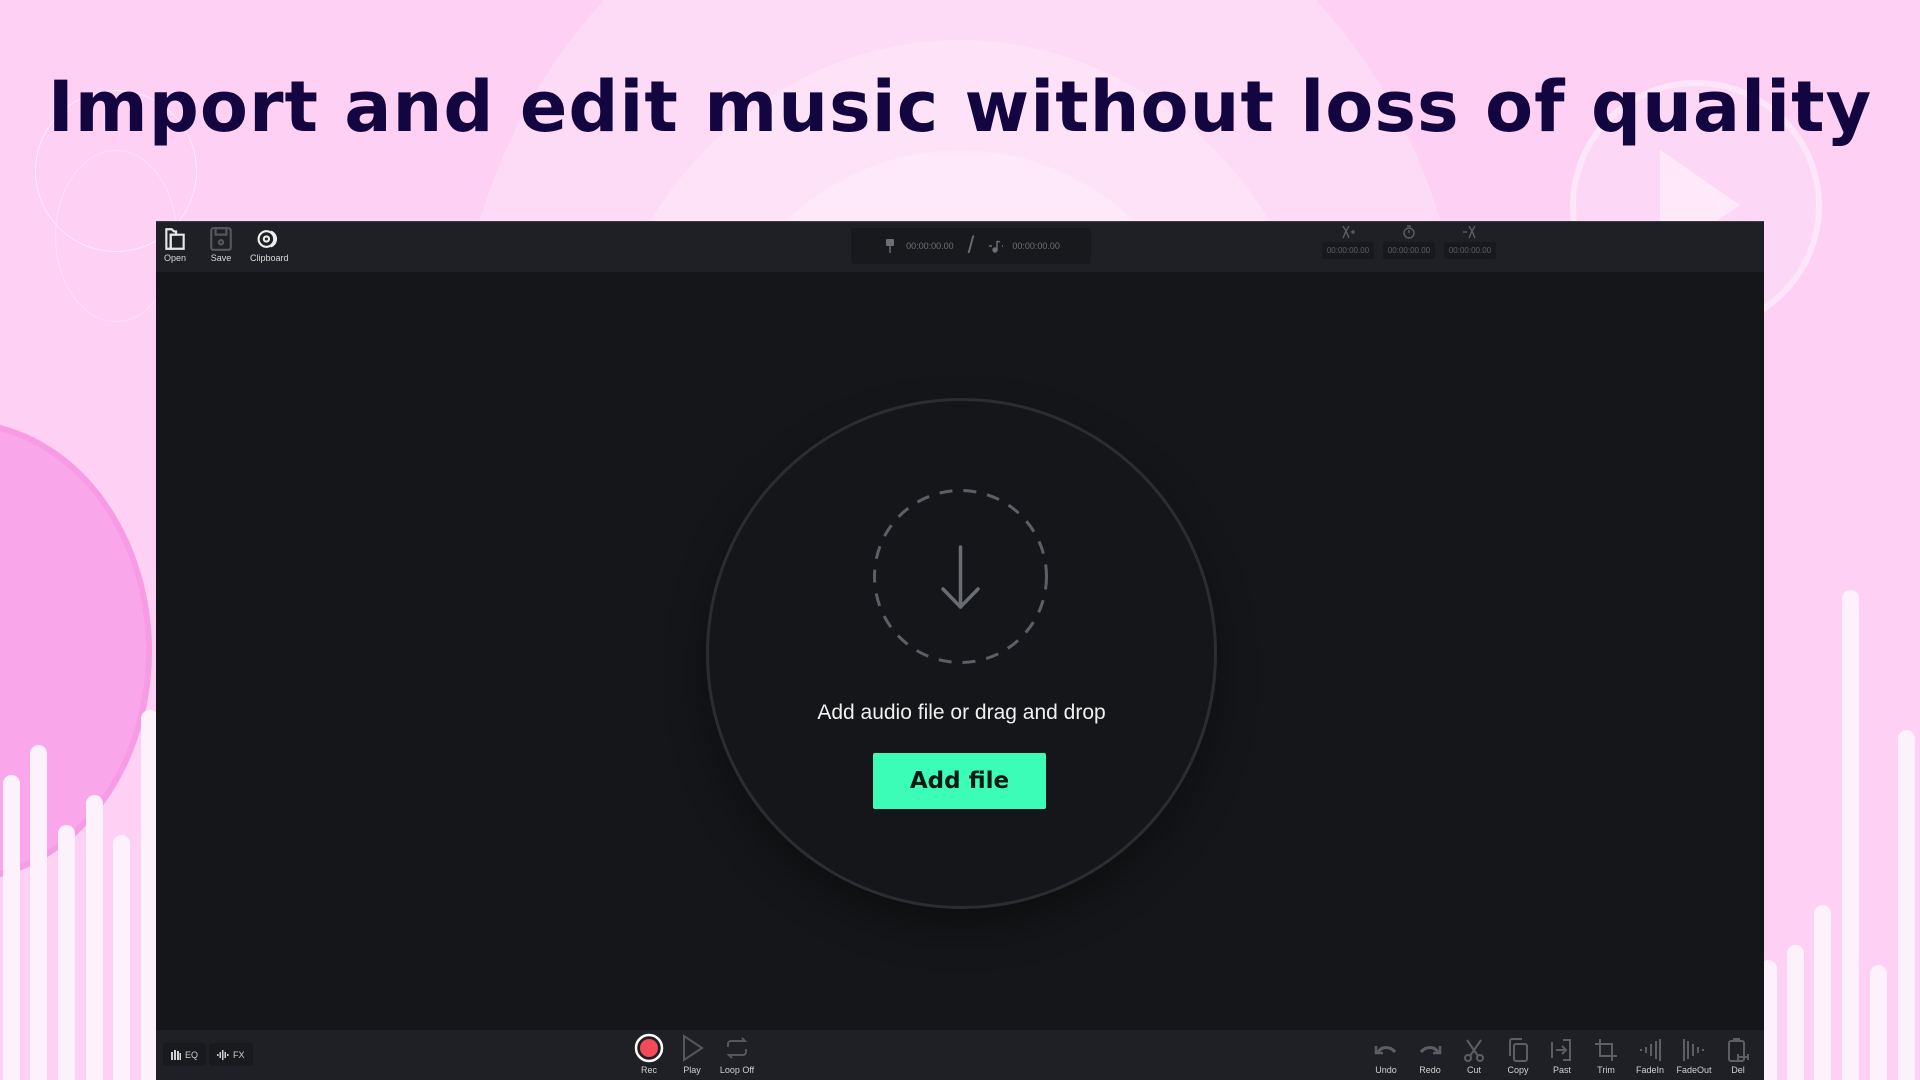 This screenshot has width=1920, height=1080. I want to click on selection-length: 00:00:00.00, so click(1409, 241).